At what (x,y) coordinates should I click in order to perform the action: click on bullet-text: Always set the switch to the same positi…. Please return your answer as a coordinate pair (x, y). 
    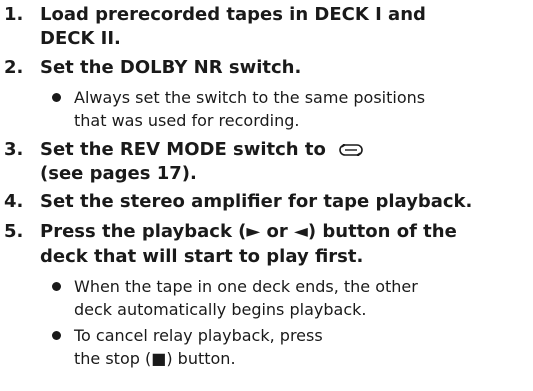
    Looking at the image, I should click on (250, 97).